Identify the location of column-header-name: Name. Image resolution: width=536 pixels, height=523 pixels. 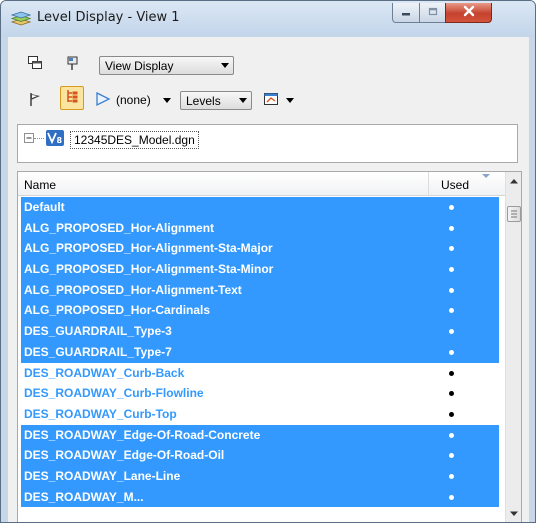
(40, 185).